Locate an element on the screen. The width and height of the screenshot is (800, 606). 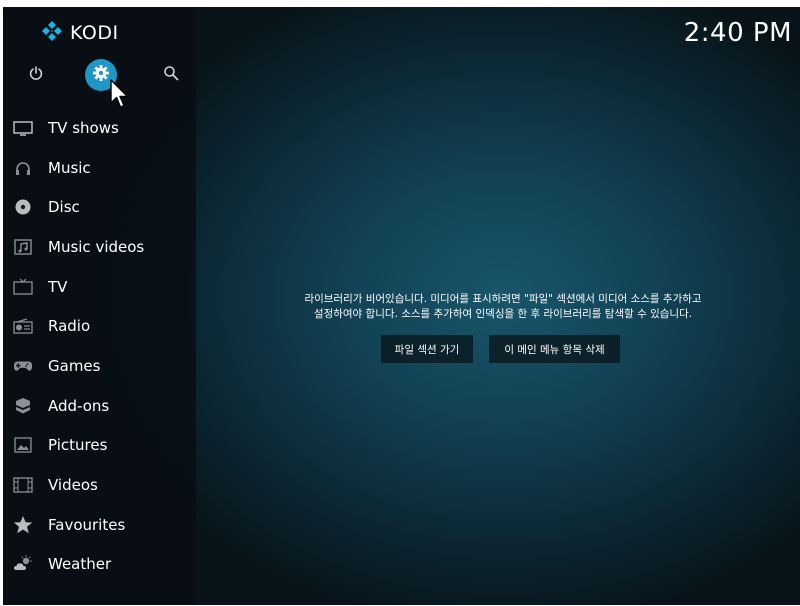
menu-item-label: Pictures is located at coordinates (78, 445).